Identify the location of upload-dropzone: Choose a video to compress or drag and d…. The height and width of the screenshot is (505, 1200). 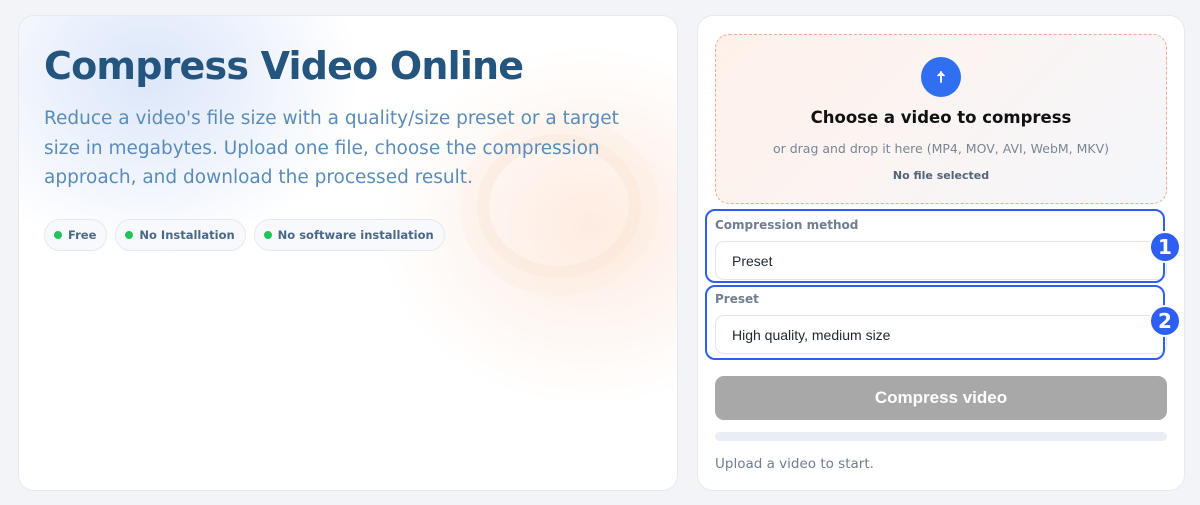
(941, 119).